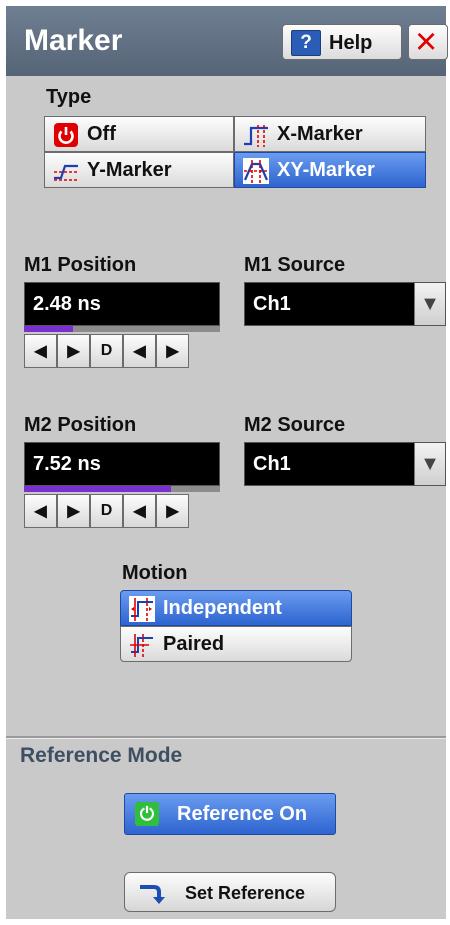  I want to click on m2-position-track, so click(122, 489).